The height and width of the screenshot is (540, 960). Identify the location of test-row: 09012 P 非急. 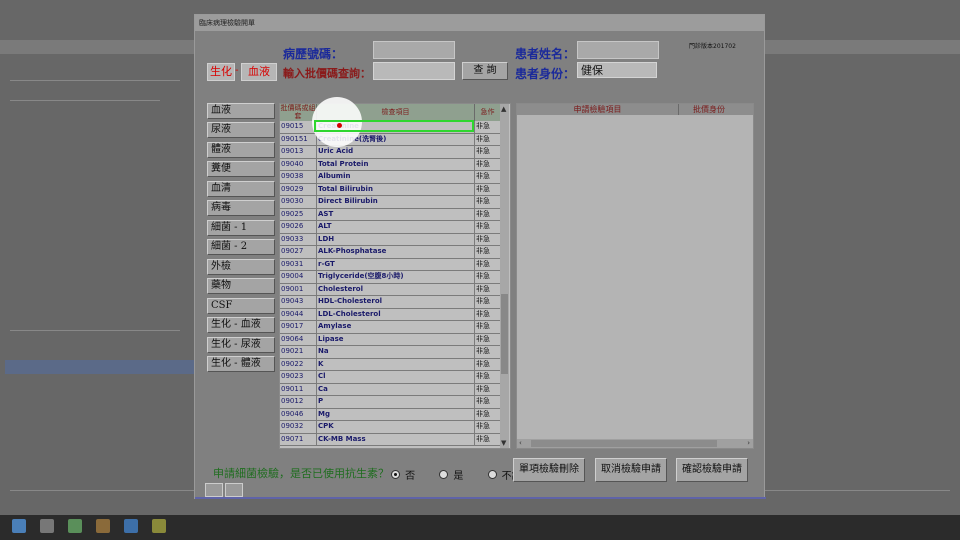
(390, 402).